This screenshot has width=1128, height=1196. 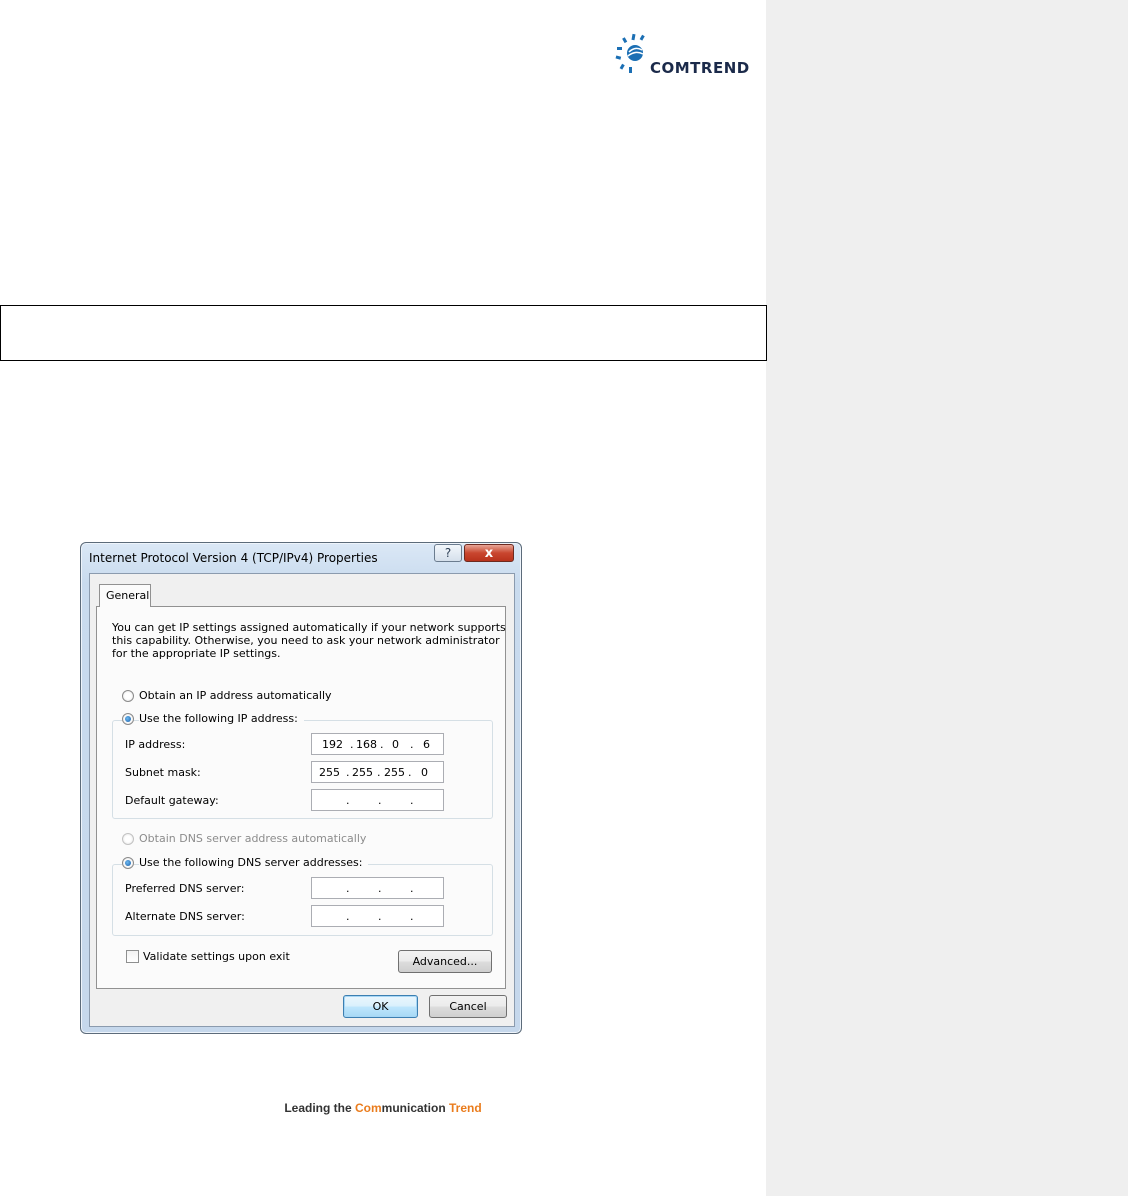 I want to click on ok-button: OK, so click(x=380, y=1006).